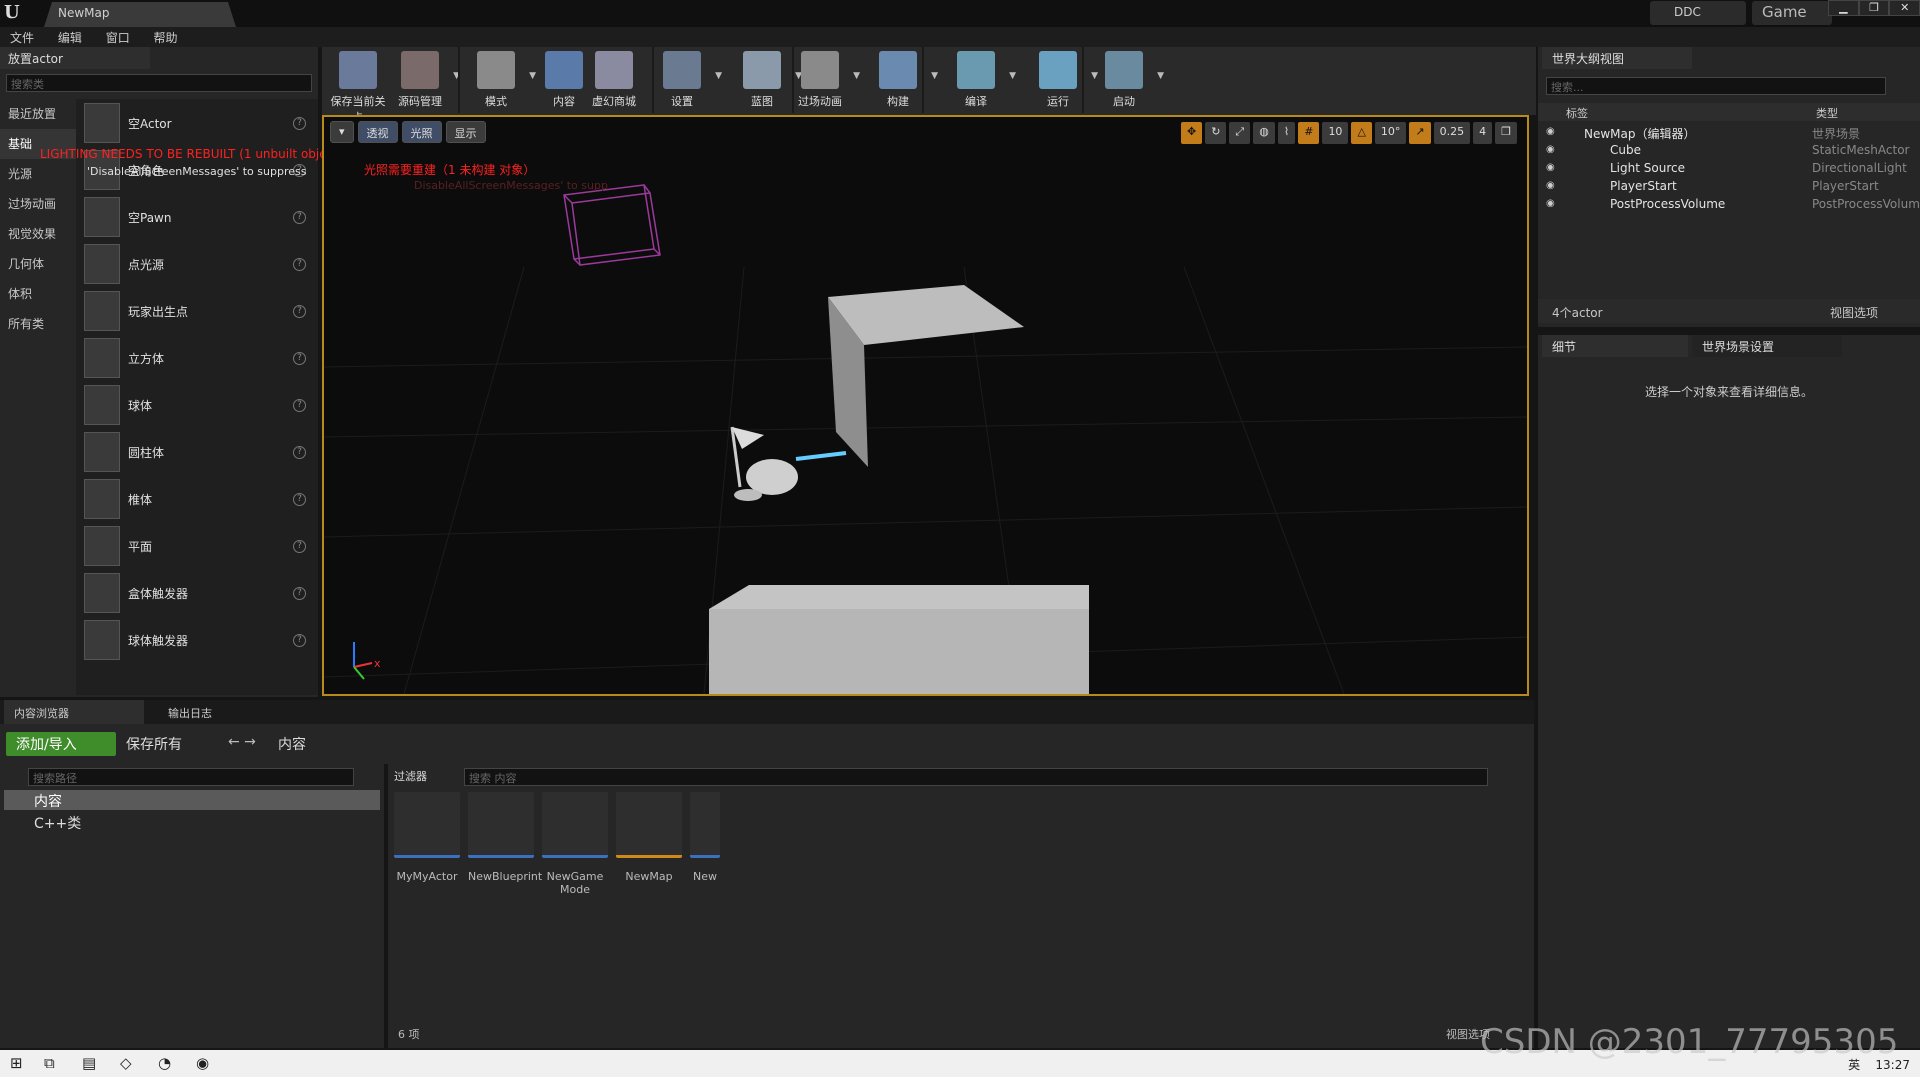 The height and width of the screenshot is (1077, 1920). I want to click on game-button: Game, so click(1792, 13).